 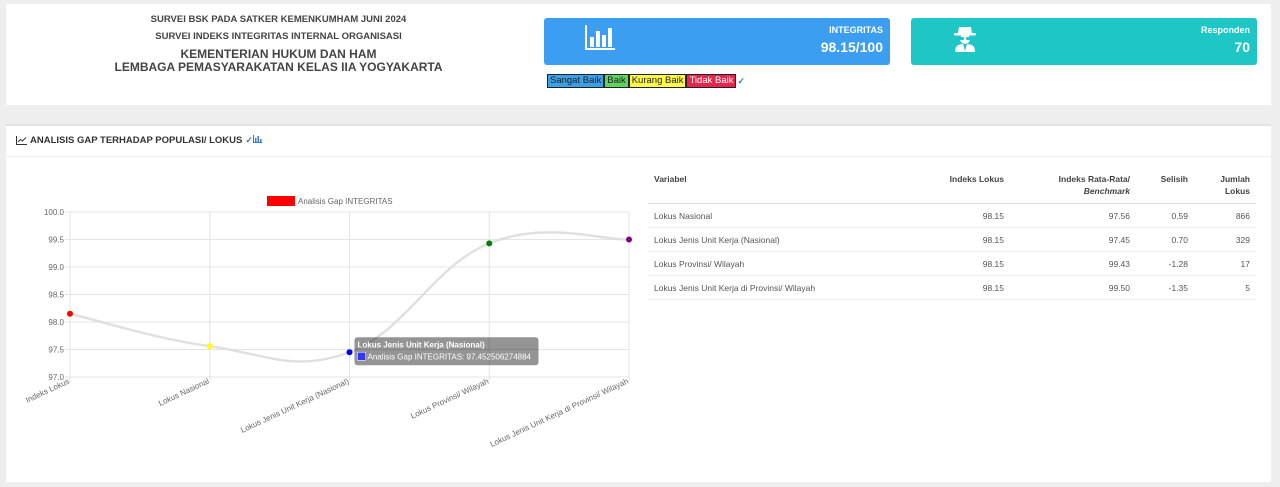 I want to click on tooltip-body: Analisis Gap INTEGRITAS: 97.452506274884, so click(x=450, y=356).